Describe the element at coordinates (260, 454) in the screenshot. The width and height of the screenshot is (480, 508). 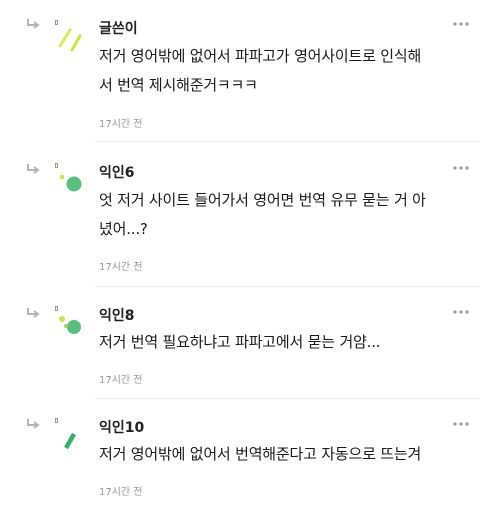
I see `comment-line: 저거 영어밖에 없어서 번역해준다고 자동으로 뜨는겨` at that location.